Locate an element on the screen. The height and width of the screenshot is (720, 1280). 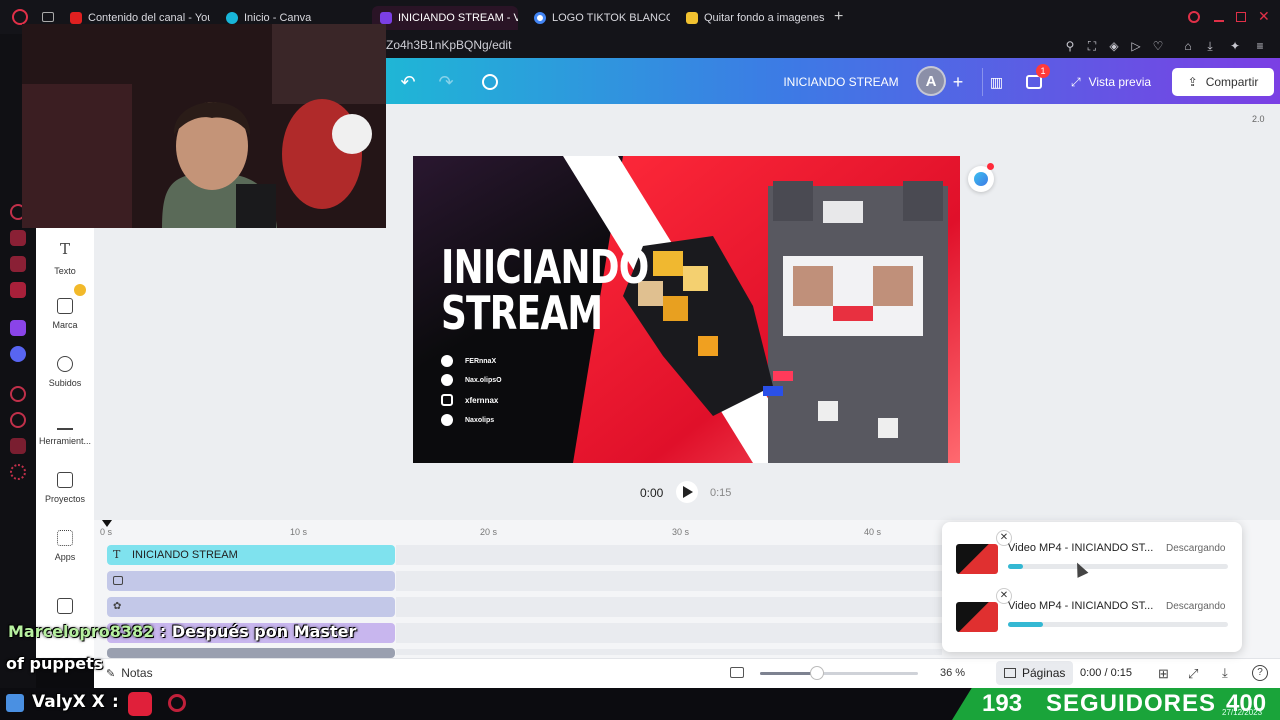
expand-icon: ⤢ is located at coordinates (1075, 81).